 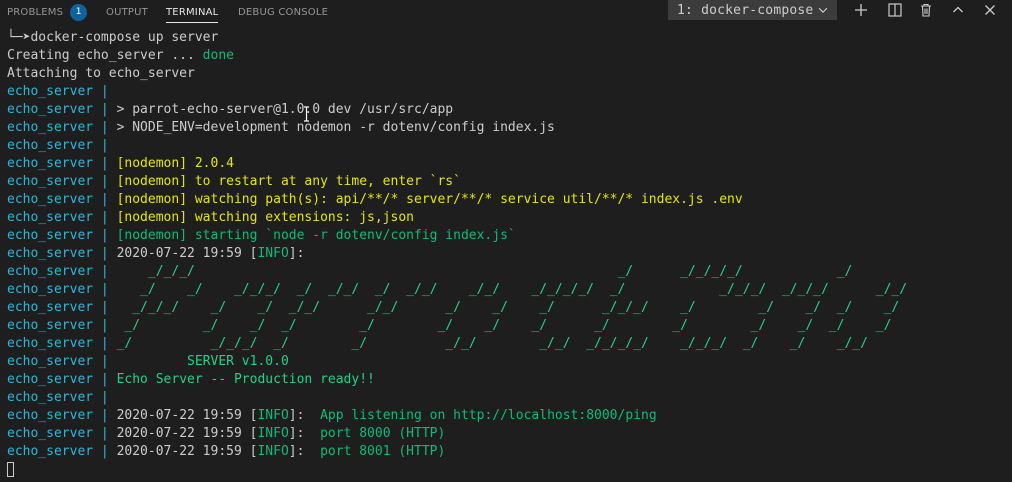 What do you see at coordinates (245, 379) in the screenshot?
I see `terminal-text: Echo Server -- Production ready!!` at bounding box center [245, 379].